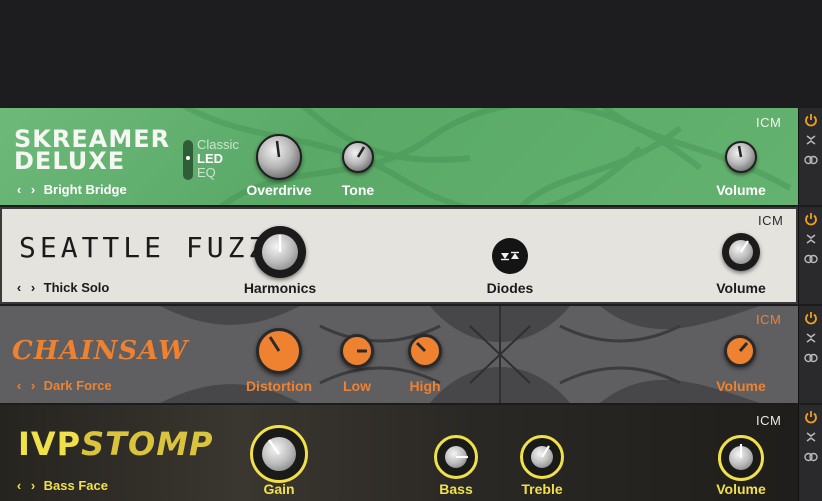  Describe the element at coordinates (144, 247) in the screenshot. I see `pedal-title: SEATTLE FUZZ` at that location.